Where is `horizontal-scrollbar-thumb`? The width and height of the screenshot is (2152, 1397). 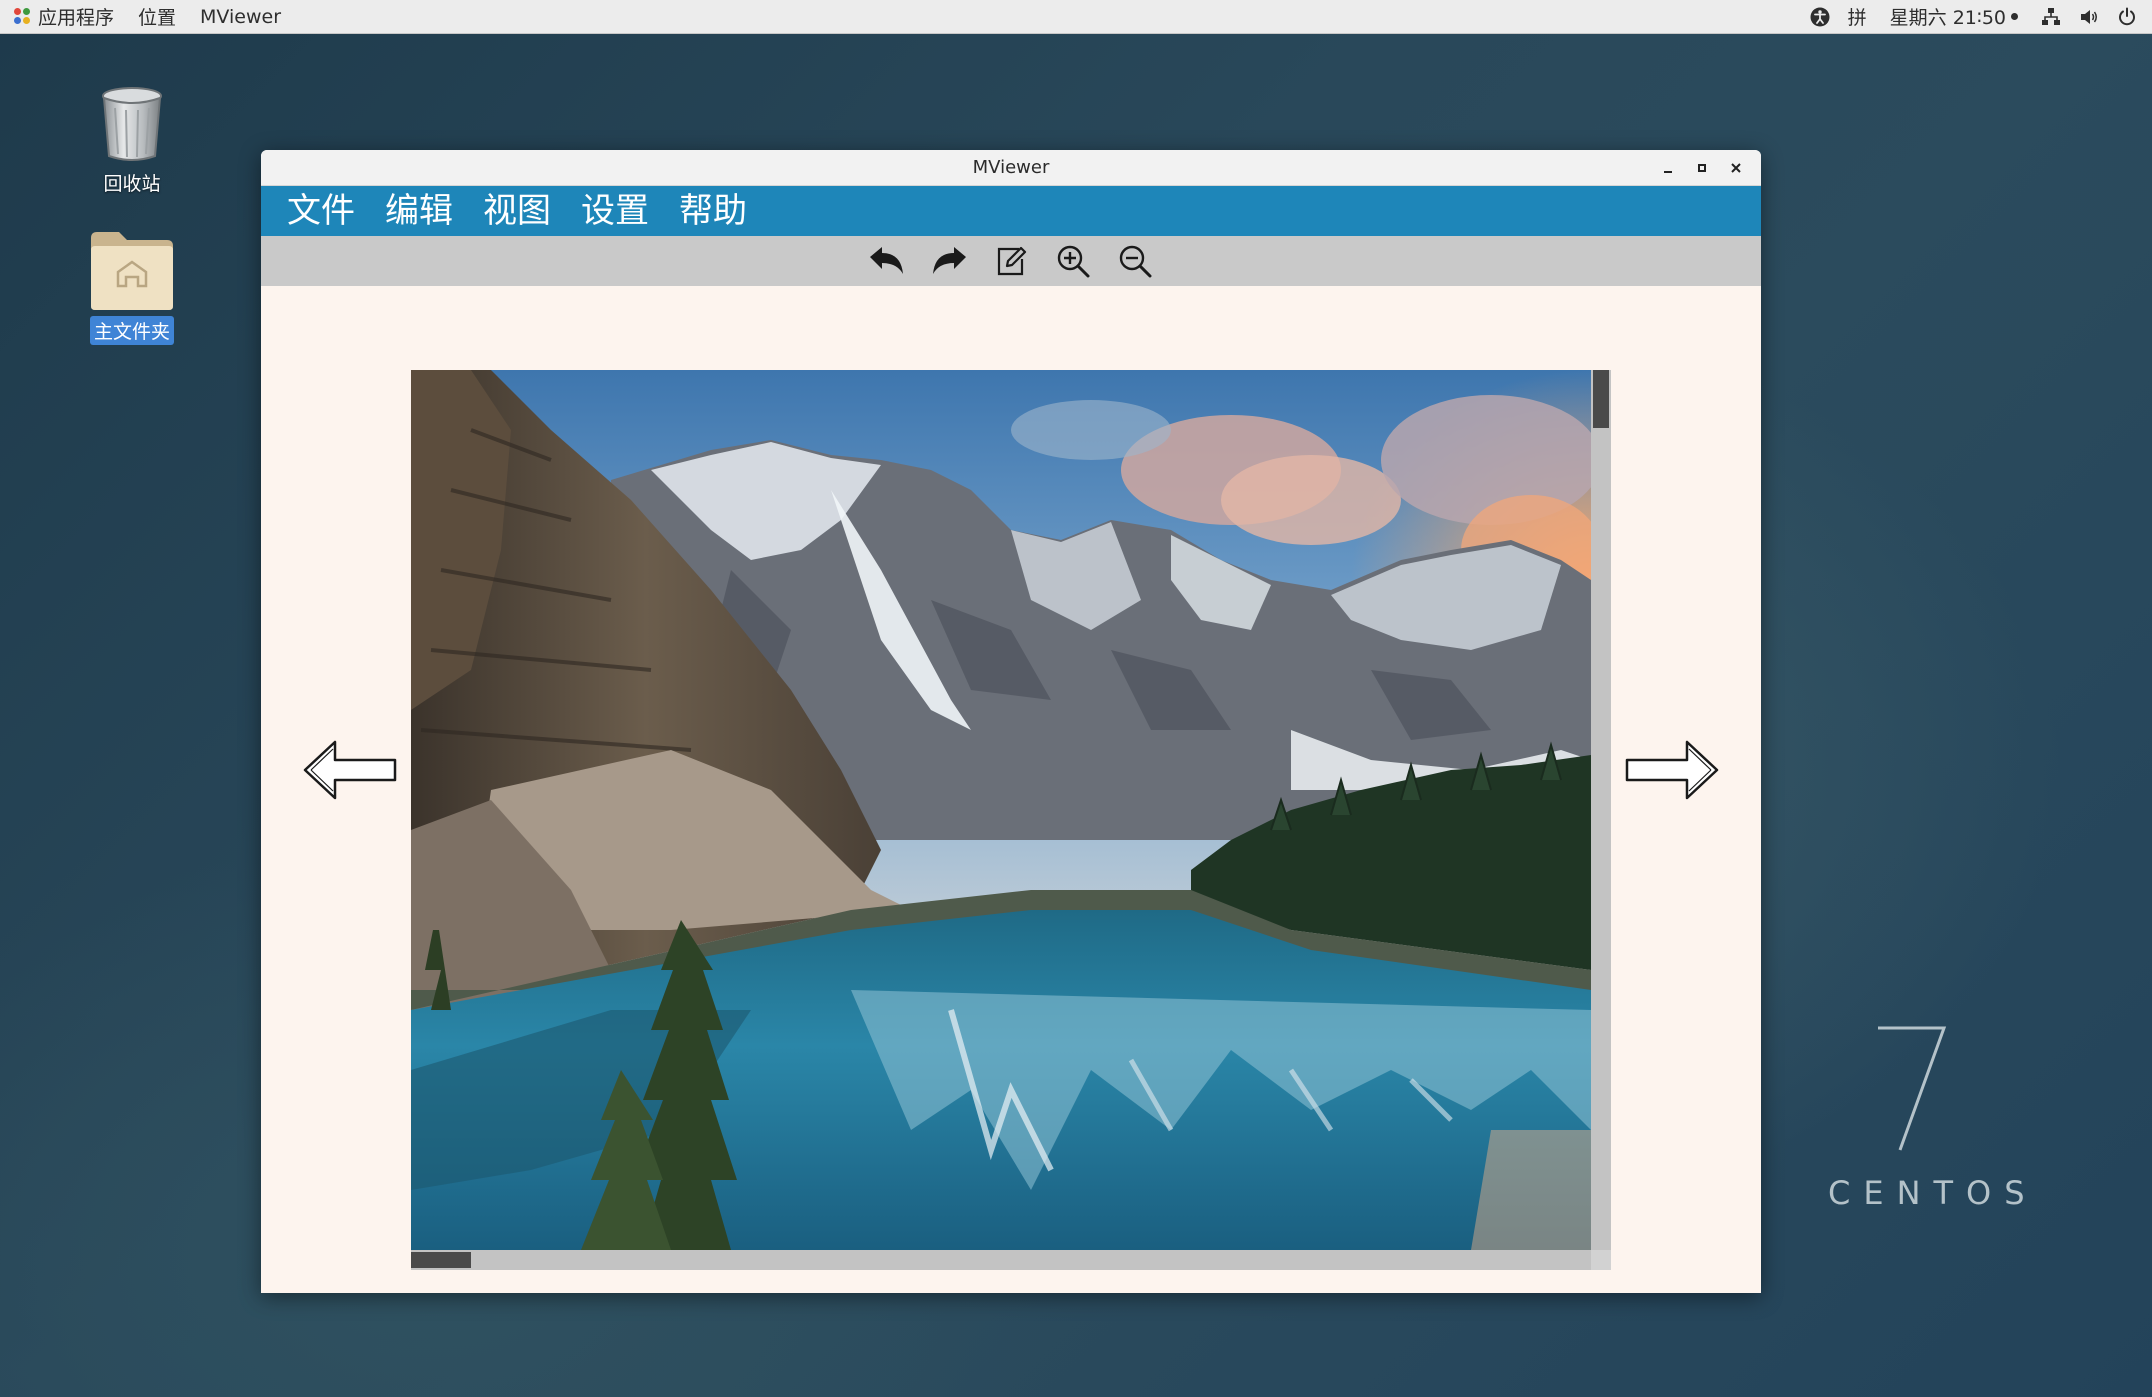
horizontal-scrollbar-thumb is located at coordinates (441, 1260).